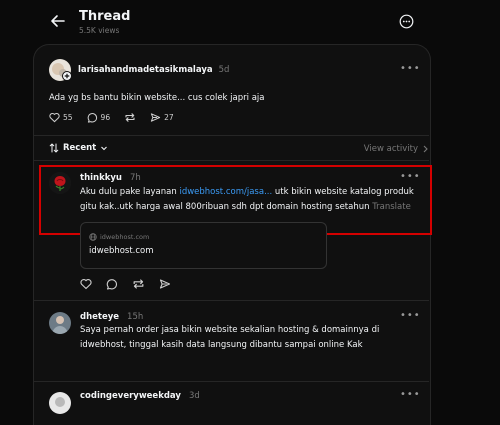  I want to click on like-count: 55, so click(68, 117).